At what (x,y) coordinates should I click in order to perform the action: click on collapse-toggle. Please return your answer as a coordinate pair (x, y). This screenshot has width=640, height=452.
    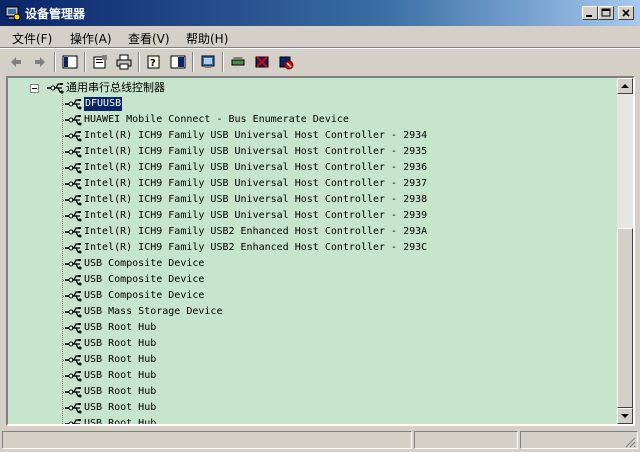
    Looking at the image, I should click on (34, 88).